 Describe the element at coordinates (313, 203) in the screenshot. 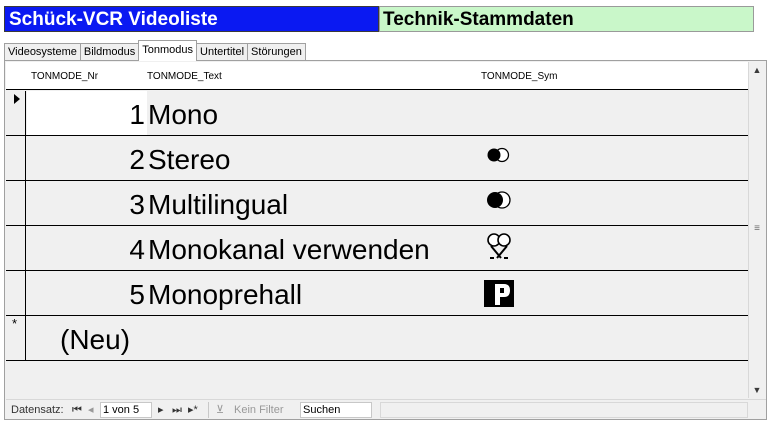

I see `cell-text: Multilingual` at that location.